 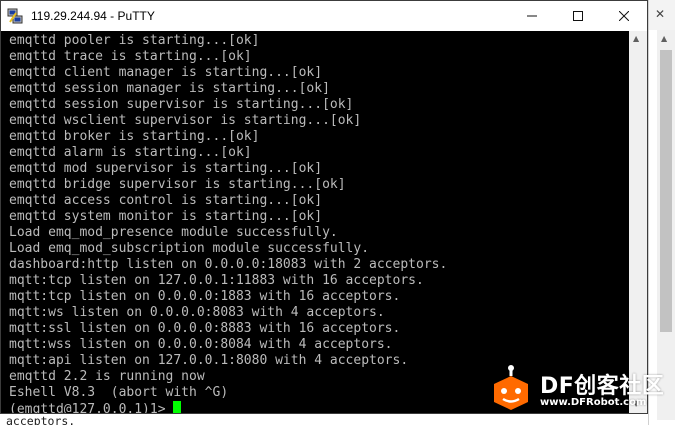 What do you see at coordinates (166, 72) in the screenshot?
I see `terminal-line: emqttd client manager is starting...[ok]` at bounding box center [166, 72].